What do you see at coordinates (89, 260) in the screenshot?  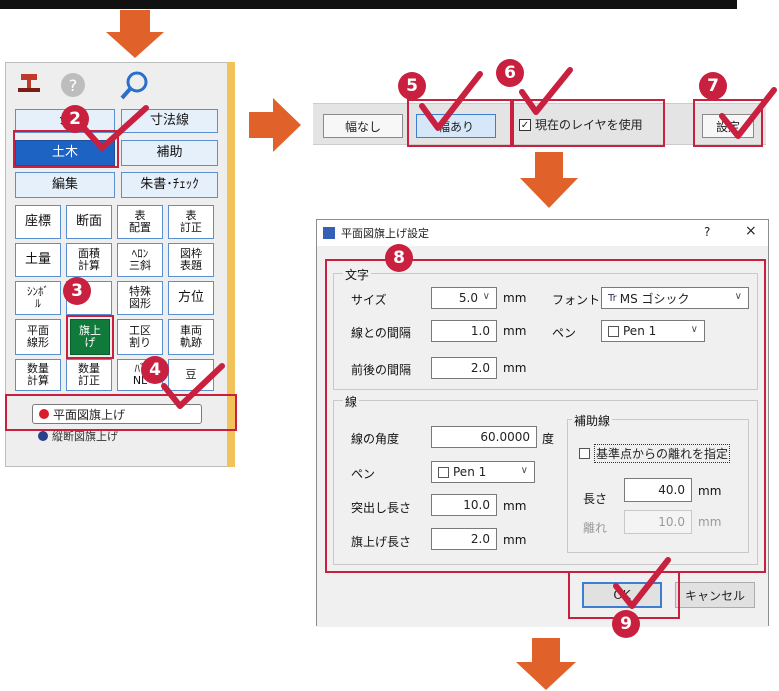 I see `cmd-area-calc: 面積 計算` at bounding box center [89, 260].